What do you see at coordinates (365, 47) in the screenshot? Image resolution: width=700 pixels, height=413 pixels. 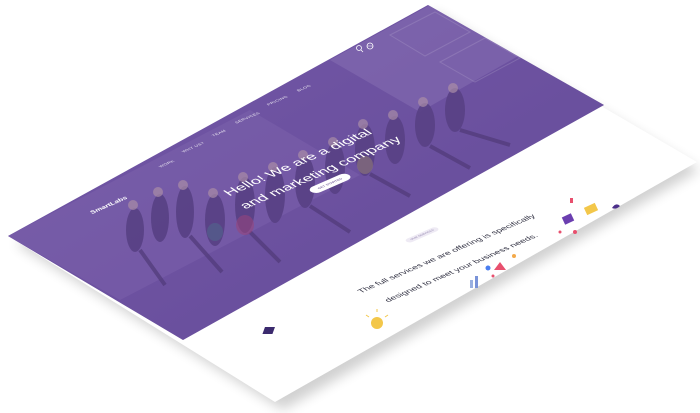 I see `header-icons` at bounding box center [365, 47].